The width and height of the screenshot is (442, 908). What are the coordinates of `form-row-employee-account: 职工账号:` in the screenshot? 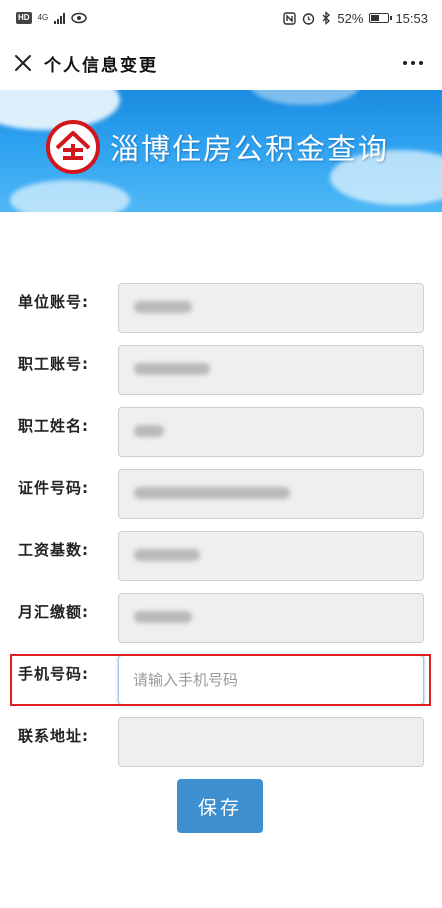 It's located at (221, 371).